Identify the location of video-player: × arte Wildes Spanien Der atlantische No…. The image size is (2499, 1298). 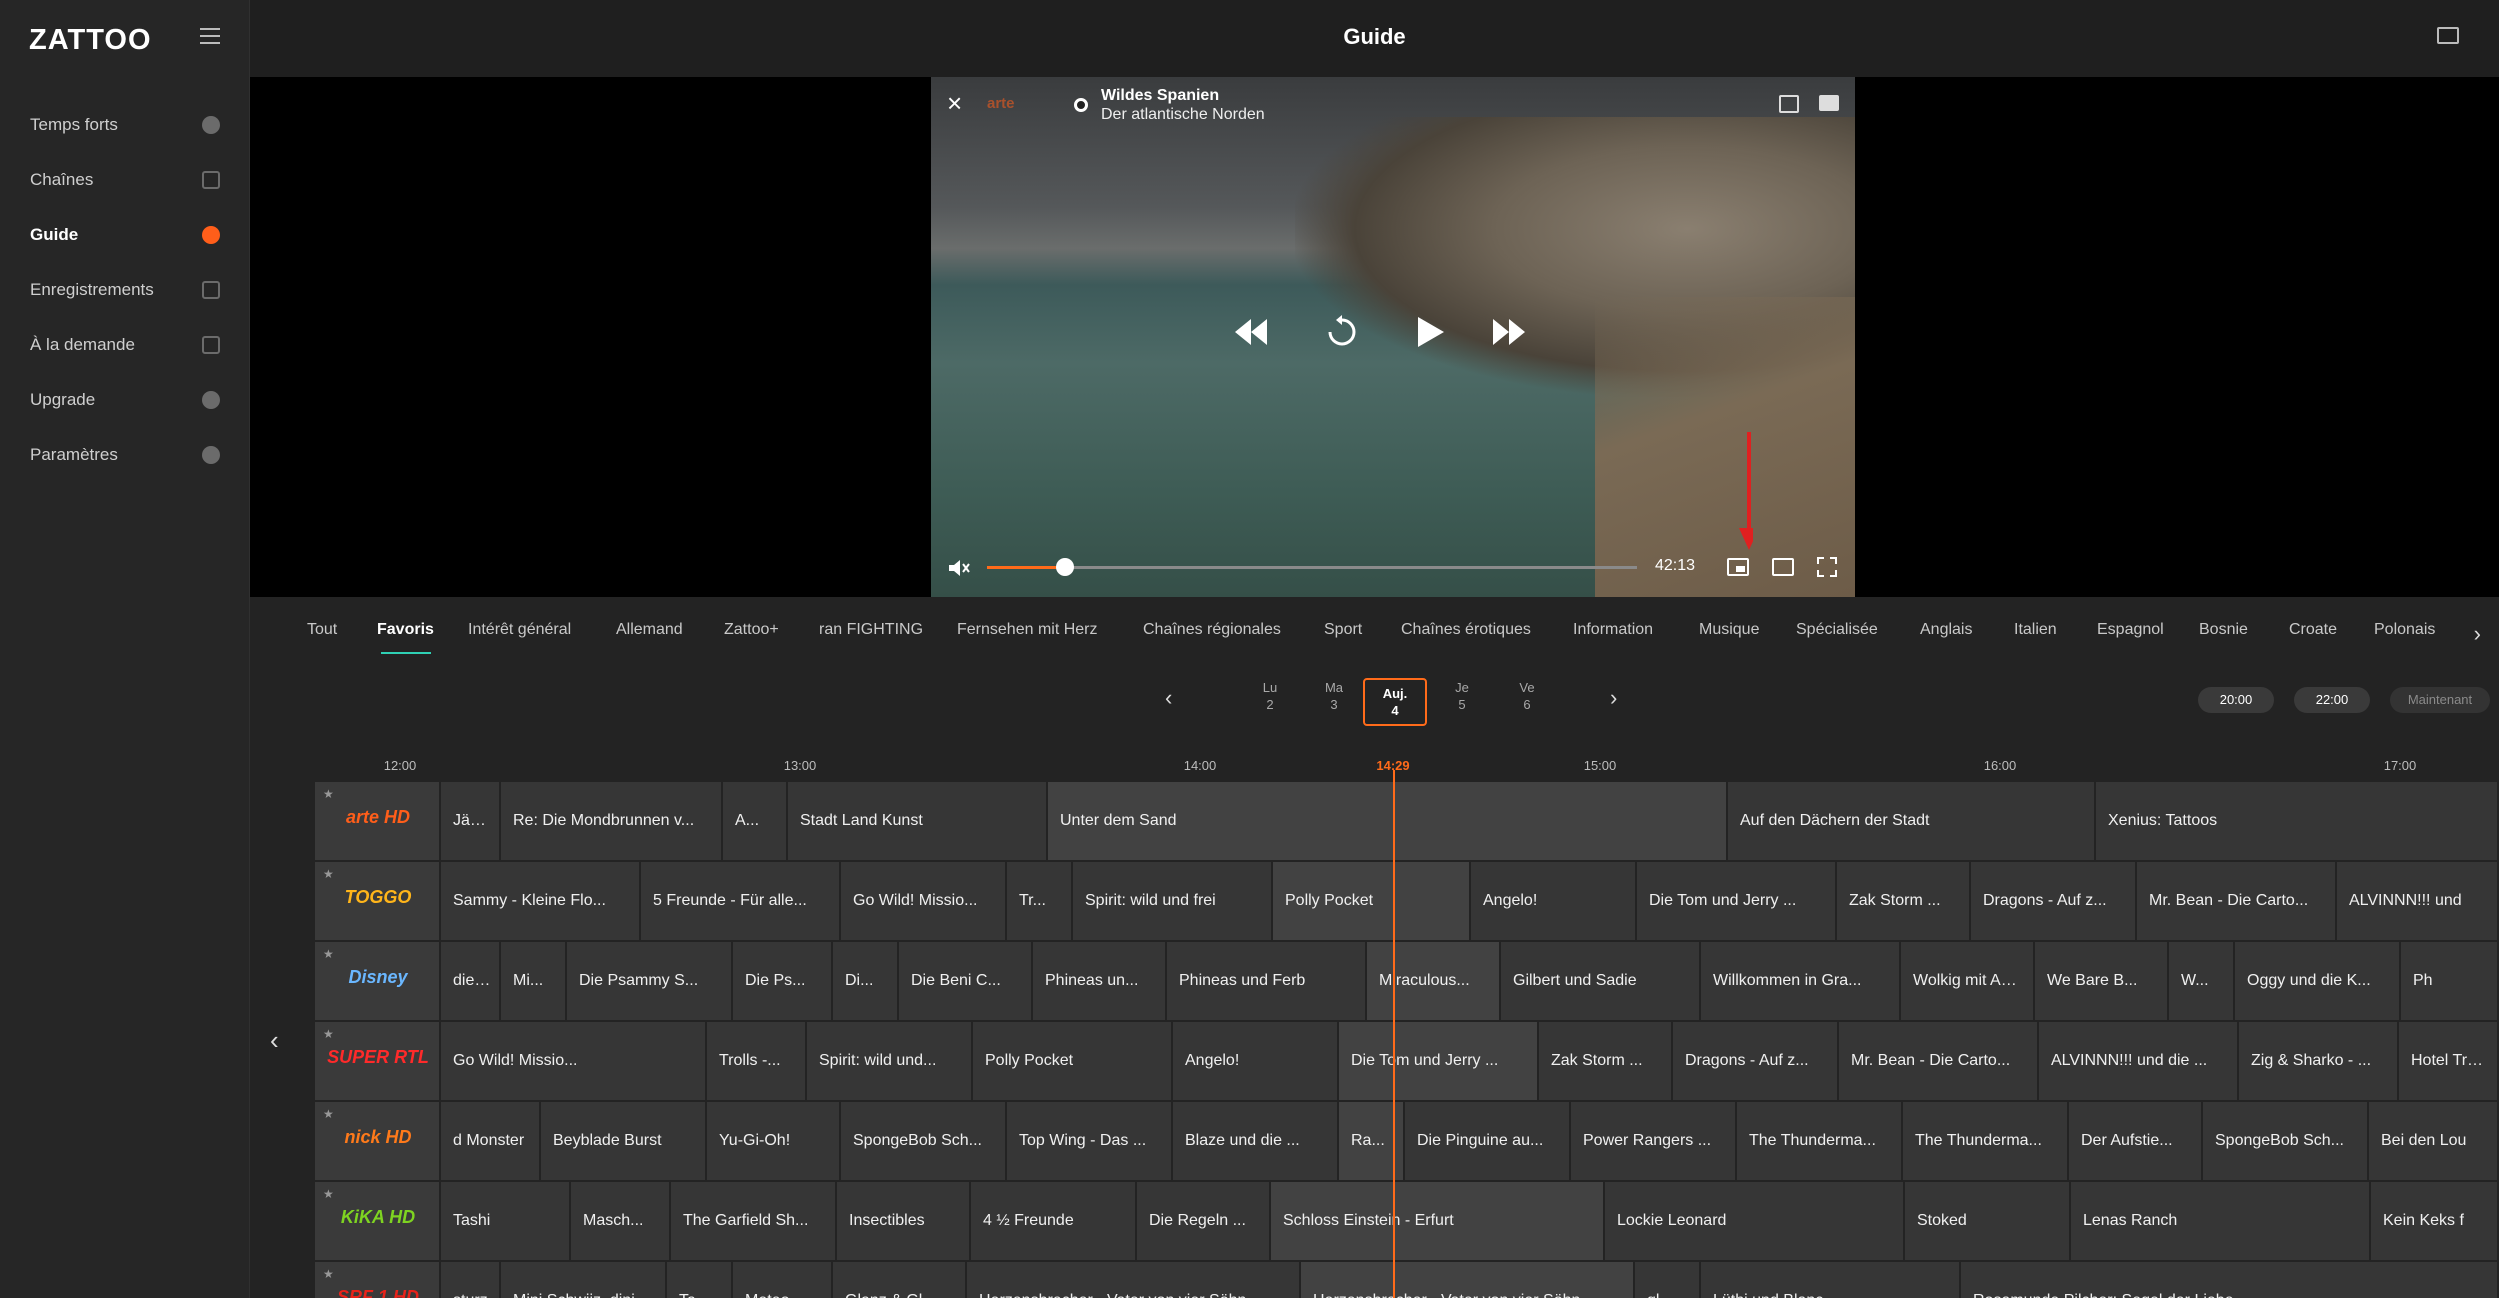
(1393, 337).